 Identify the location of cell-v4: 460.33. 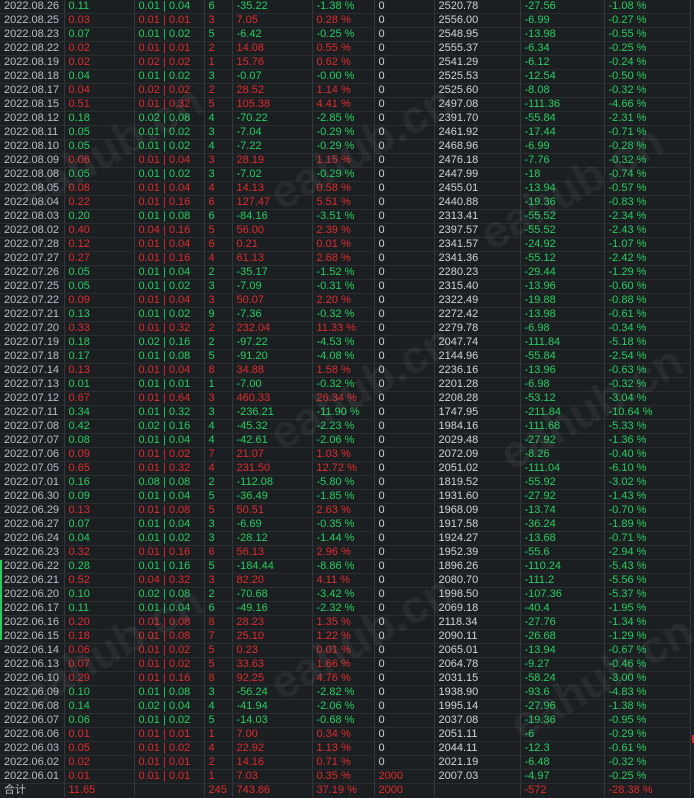
(272, 398).